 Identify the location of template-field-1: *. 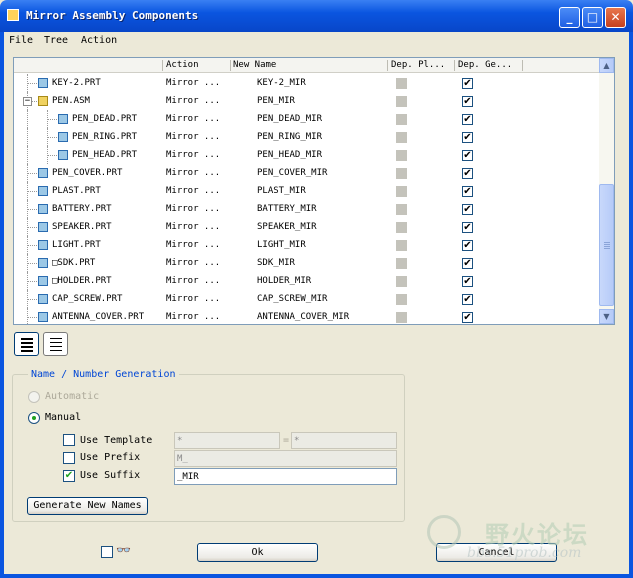
(227, 440).